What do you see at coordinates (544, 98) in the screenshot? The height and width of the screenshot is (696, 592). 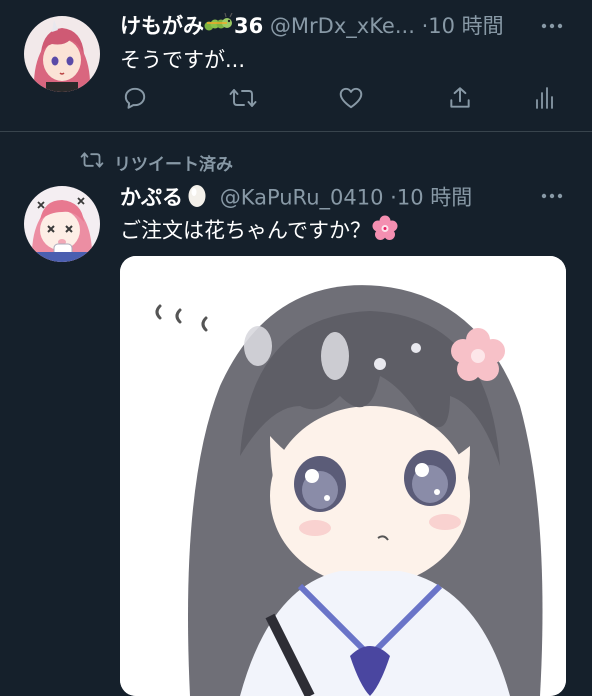 I see `analytics-icon` at bounding box center [544, 98].